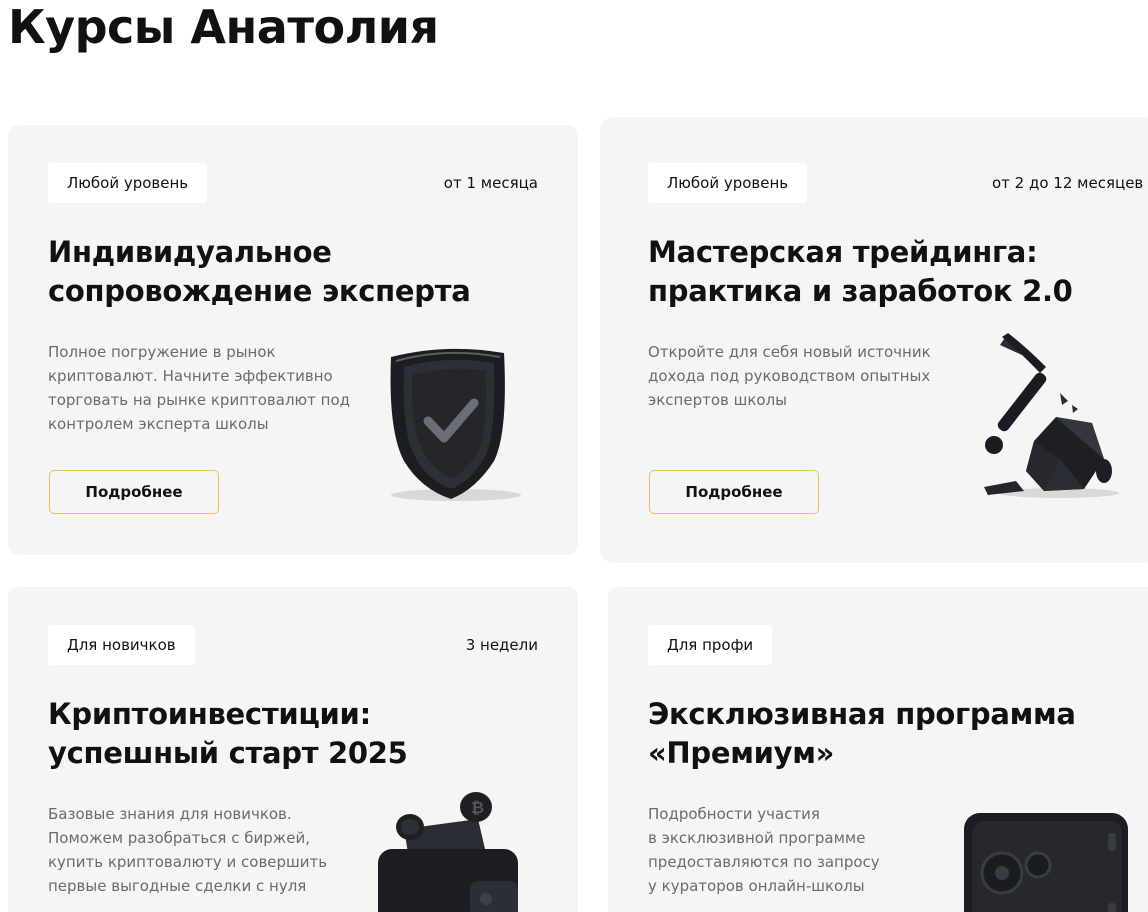 The height and width of the screenshot is (912, 1148). I want to click on course-duration: 3 недели, so click(501, 645).